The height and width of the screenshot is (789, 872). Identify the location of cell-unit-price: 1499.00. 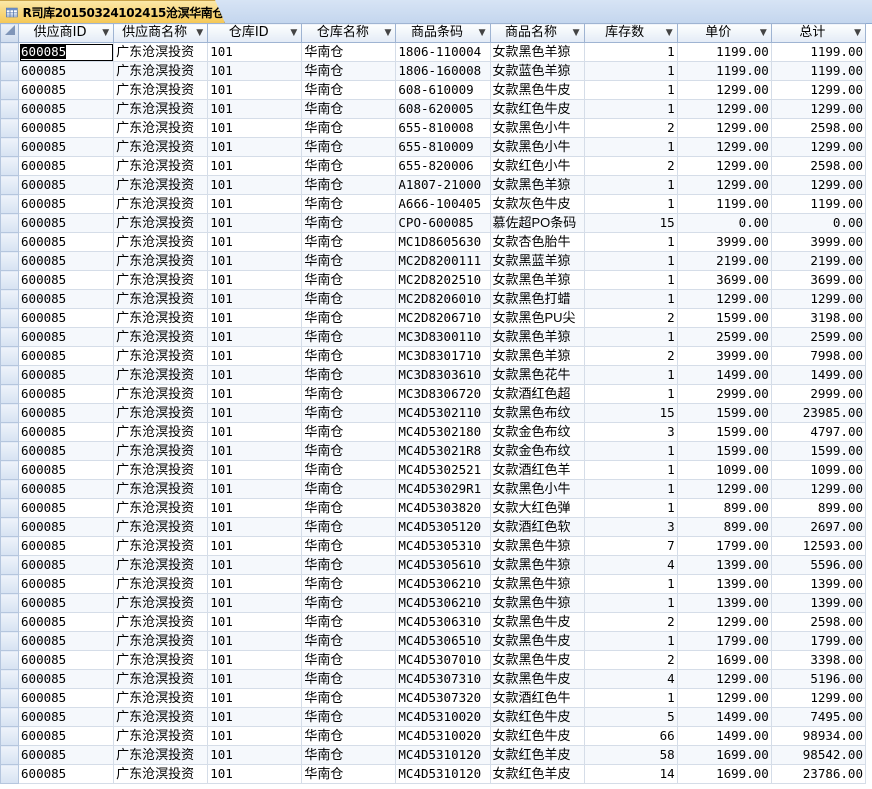
(724, 375).